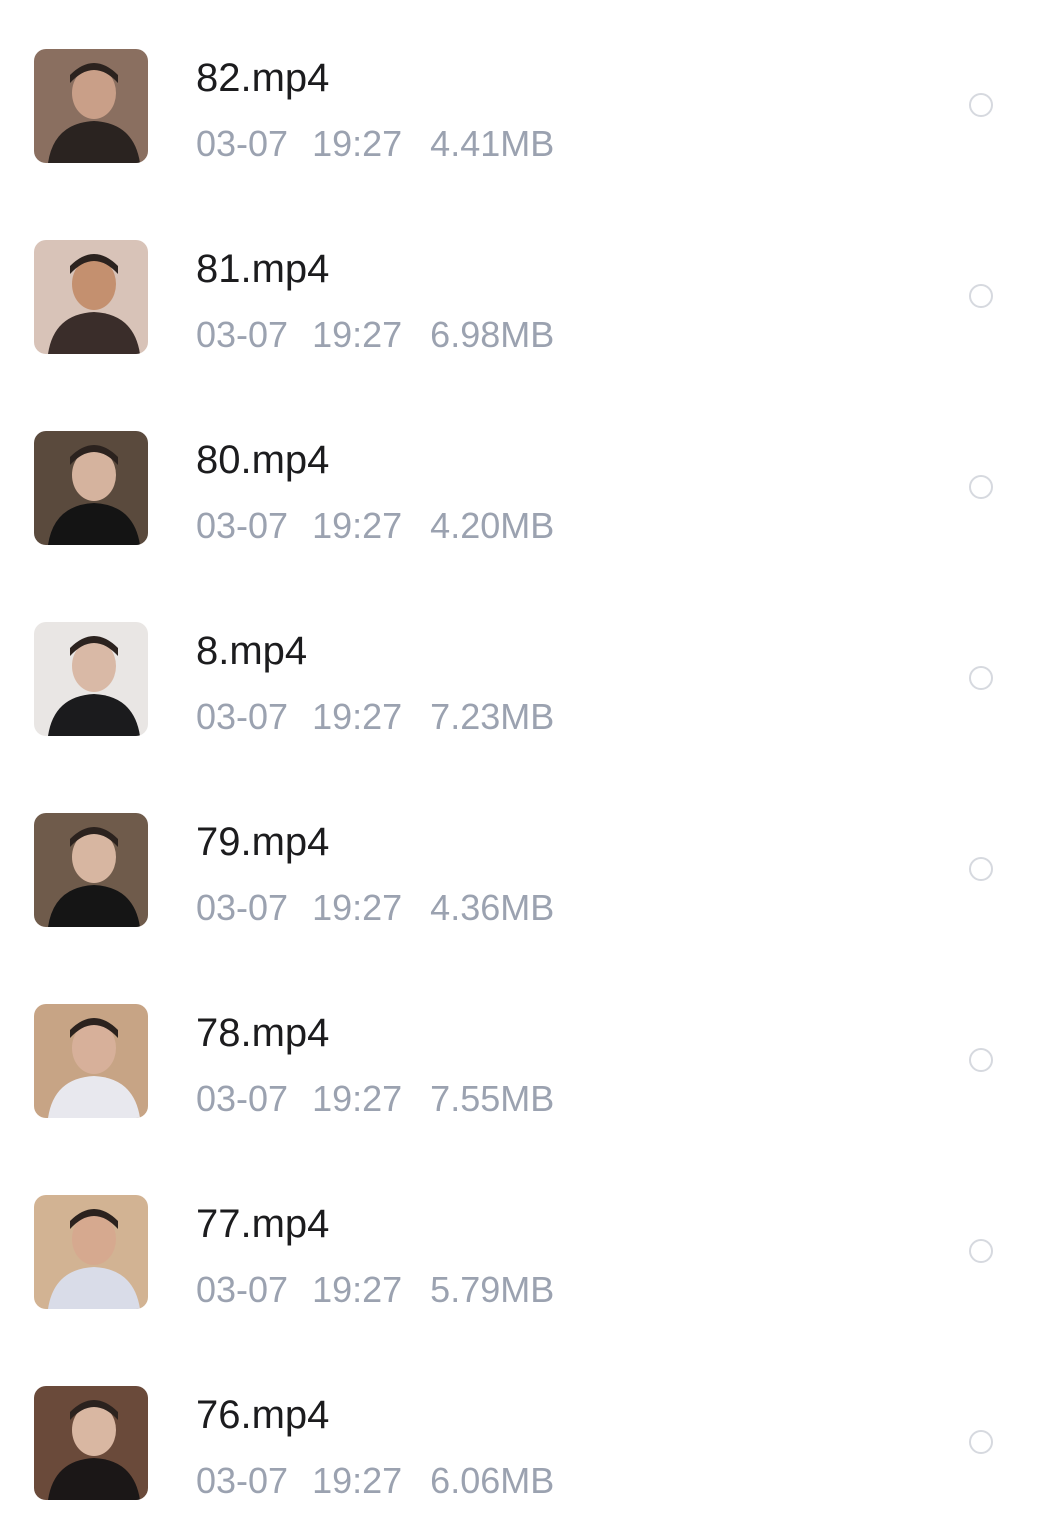 The image size is (1051, 1528). Describe the element at coordinates (252, 651) in the screenshot. I see `file-name: 8.mp4` at that location.